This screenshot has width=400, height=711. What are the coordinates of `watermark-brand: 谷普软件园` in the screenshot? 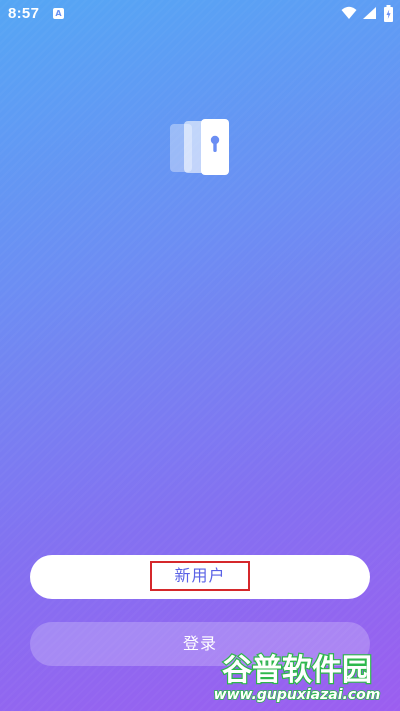 It's located at (297, 670).